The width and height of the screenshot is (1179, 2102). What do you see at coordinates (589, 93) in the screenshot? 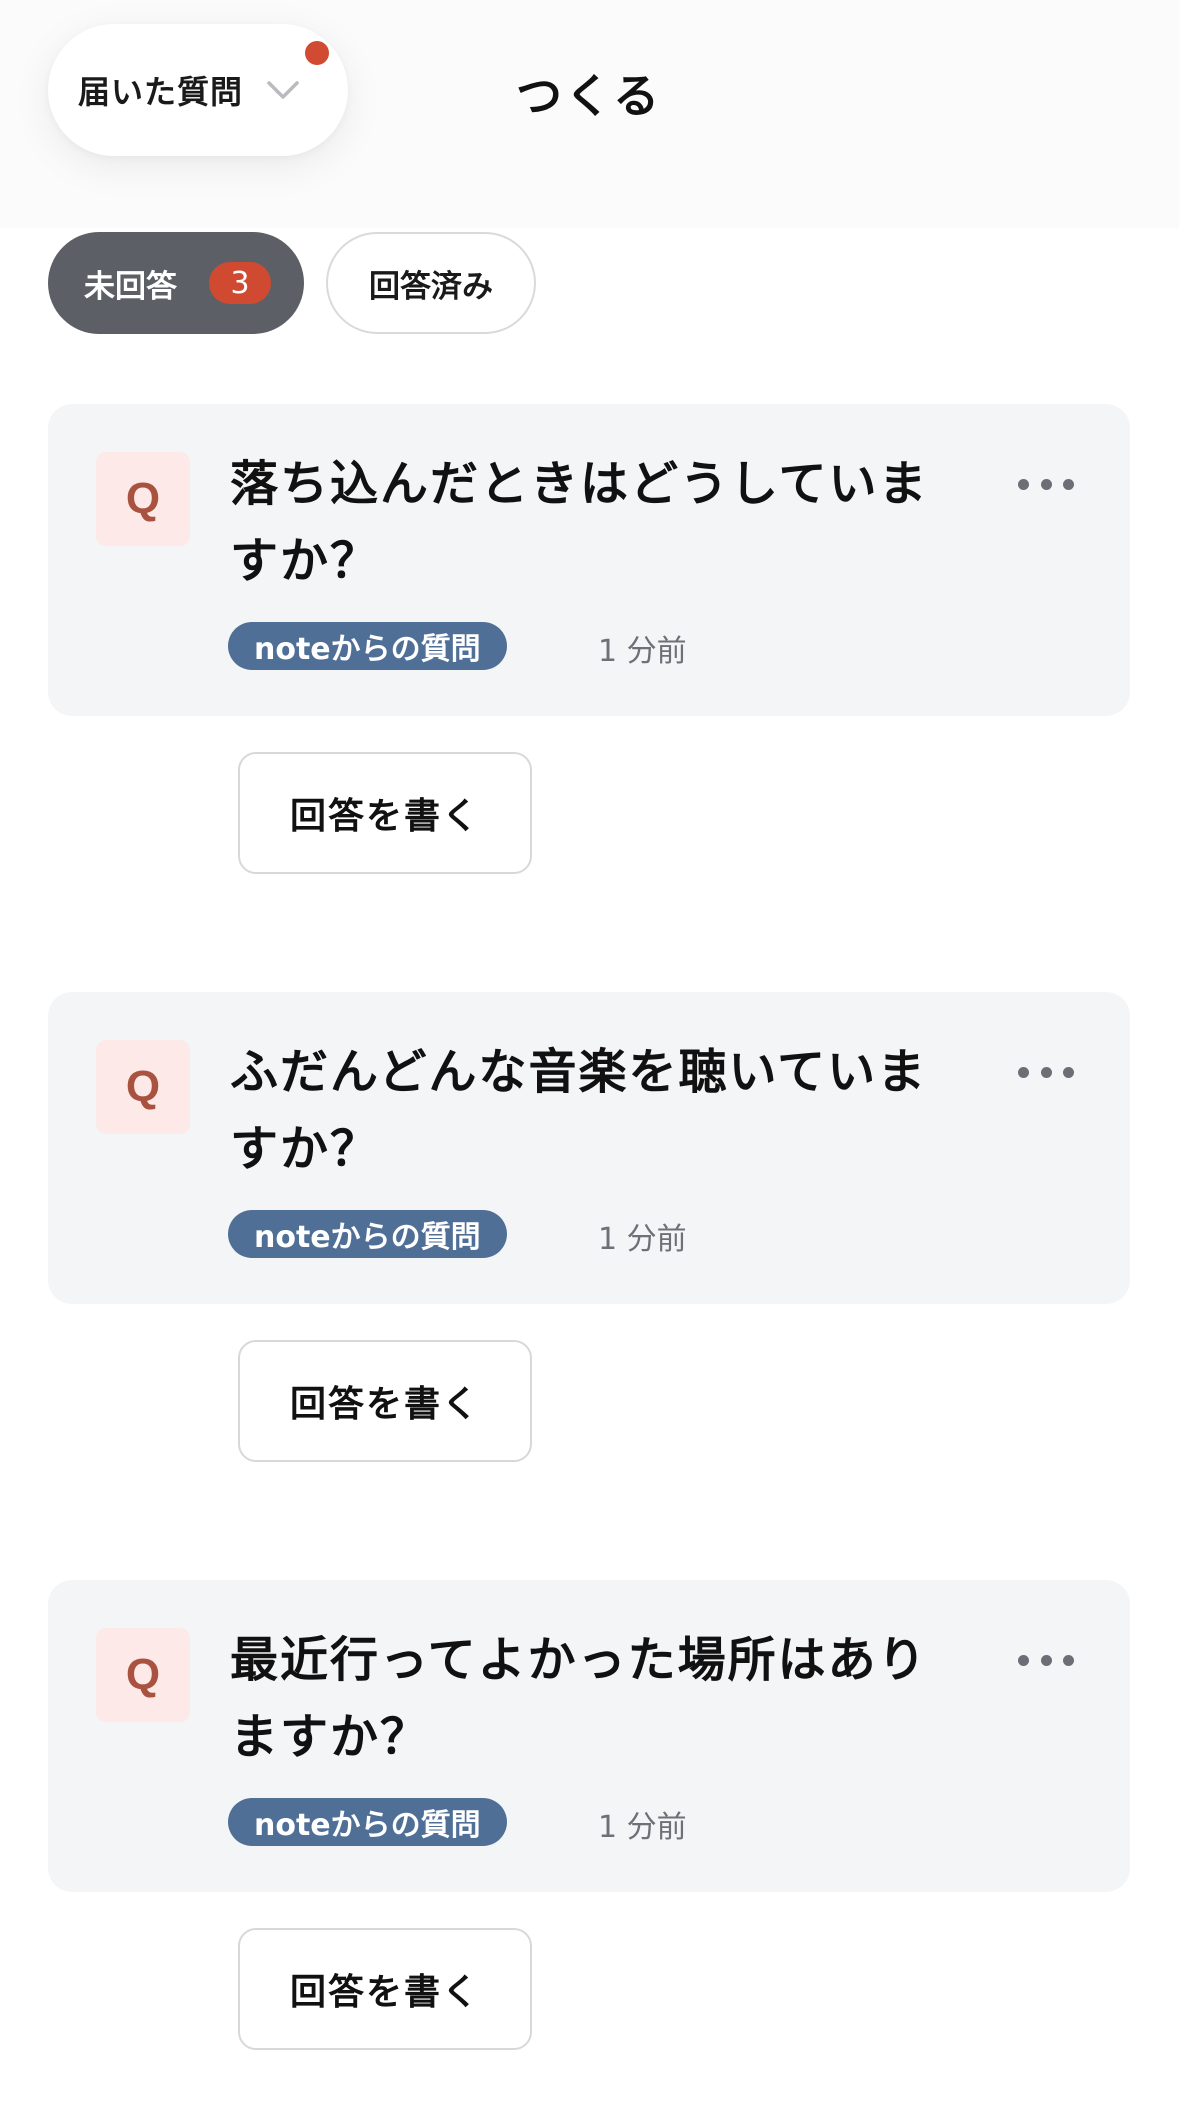
I see `create-tab: つくる` at bounding box center [589, 93].